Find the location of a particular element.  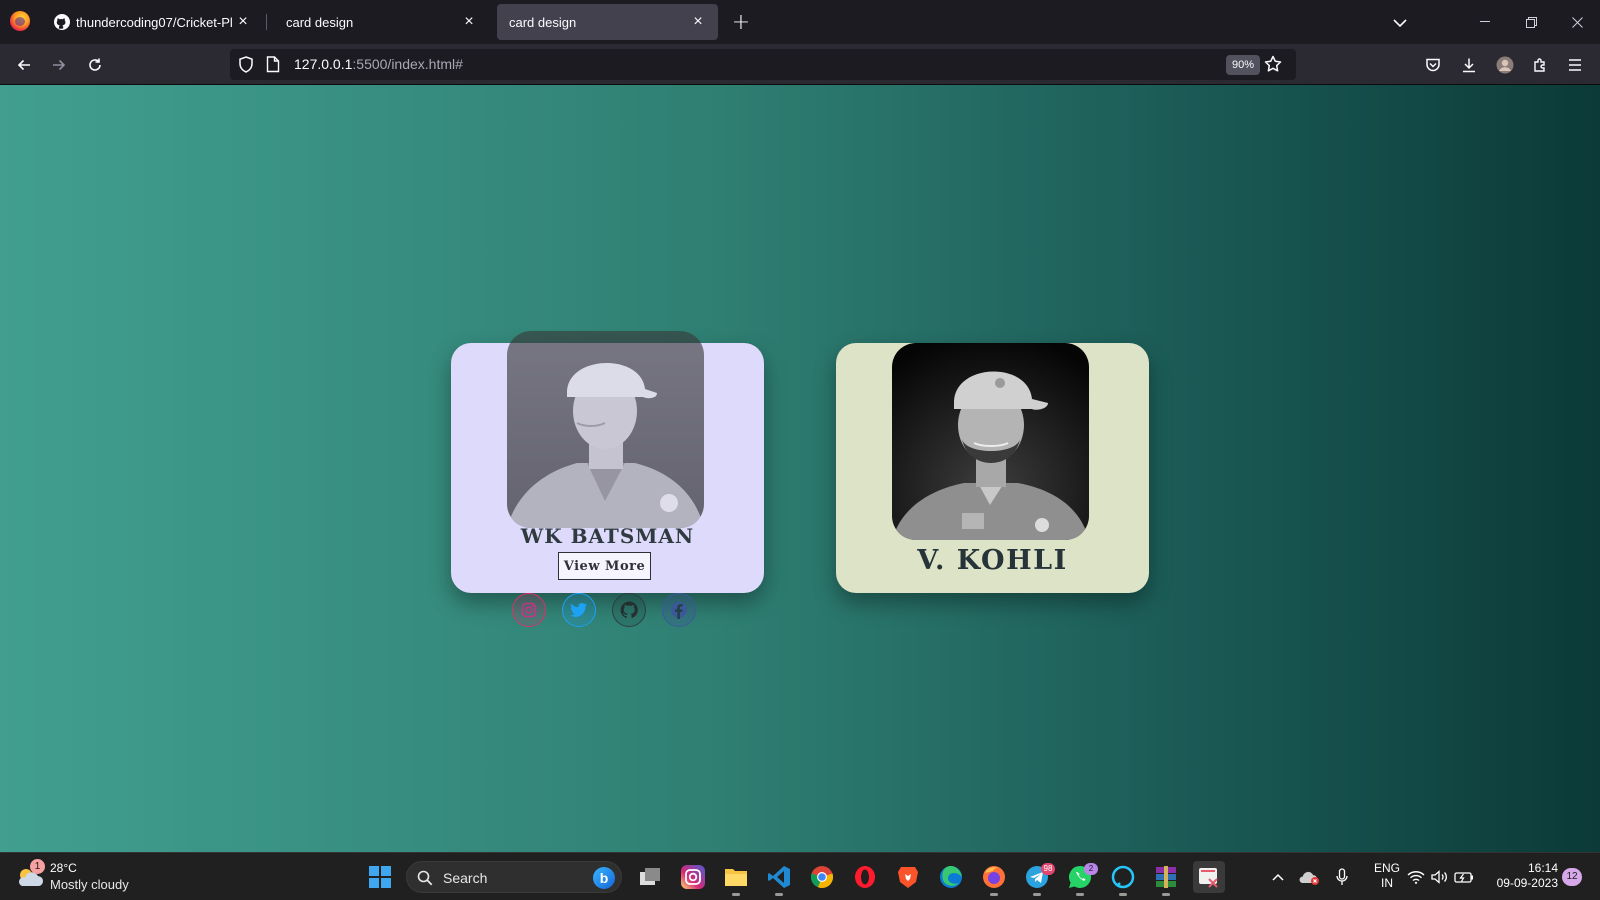

brave-icon is located at coordinates (908, 877).